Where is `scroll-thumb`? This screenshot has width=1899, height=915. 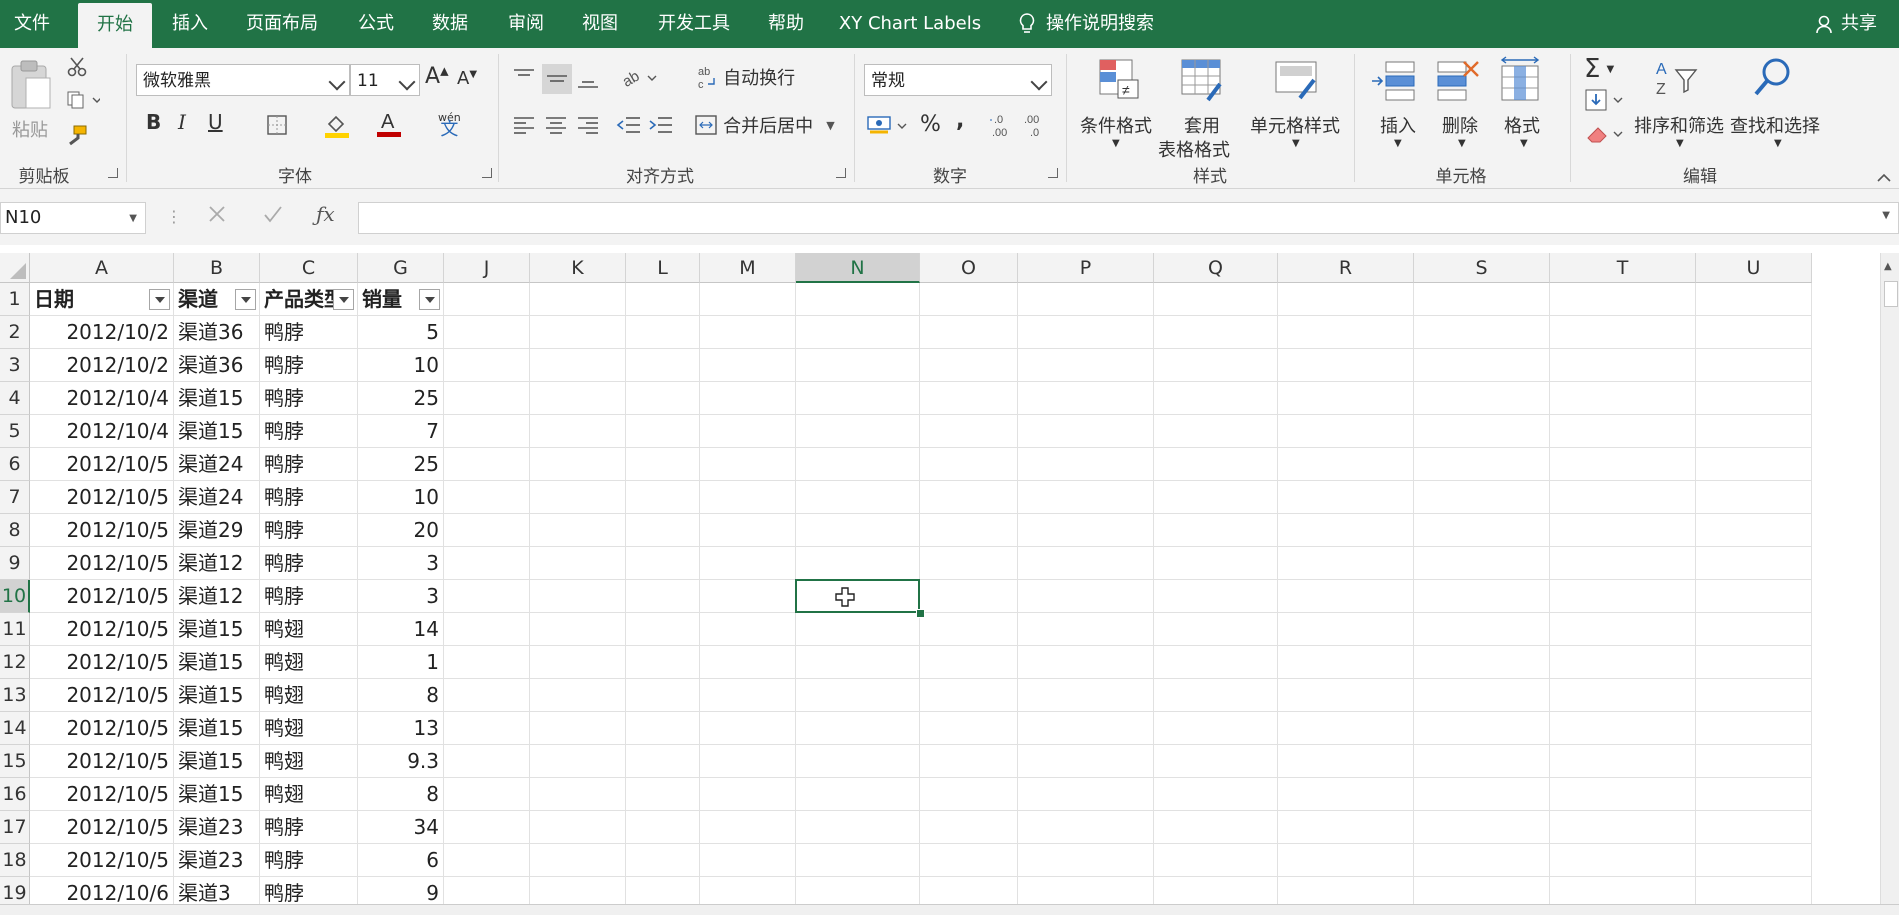 scroll-thumb is located at coordinates (1891, 294).